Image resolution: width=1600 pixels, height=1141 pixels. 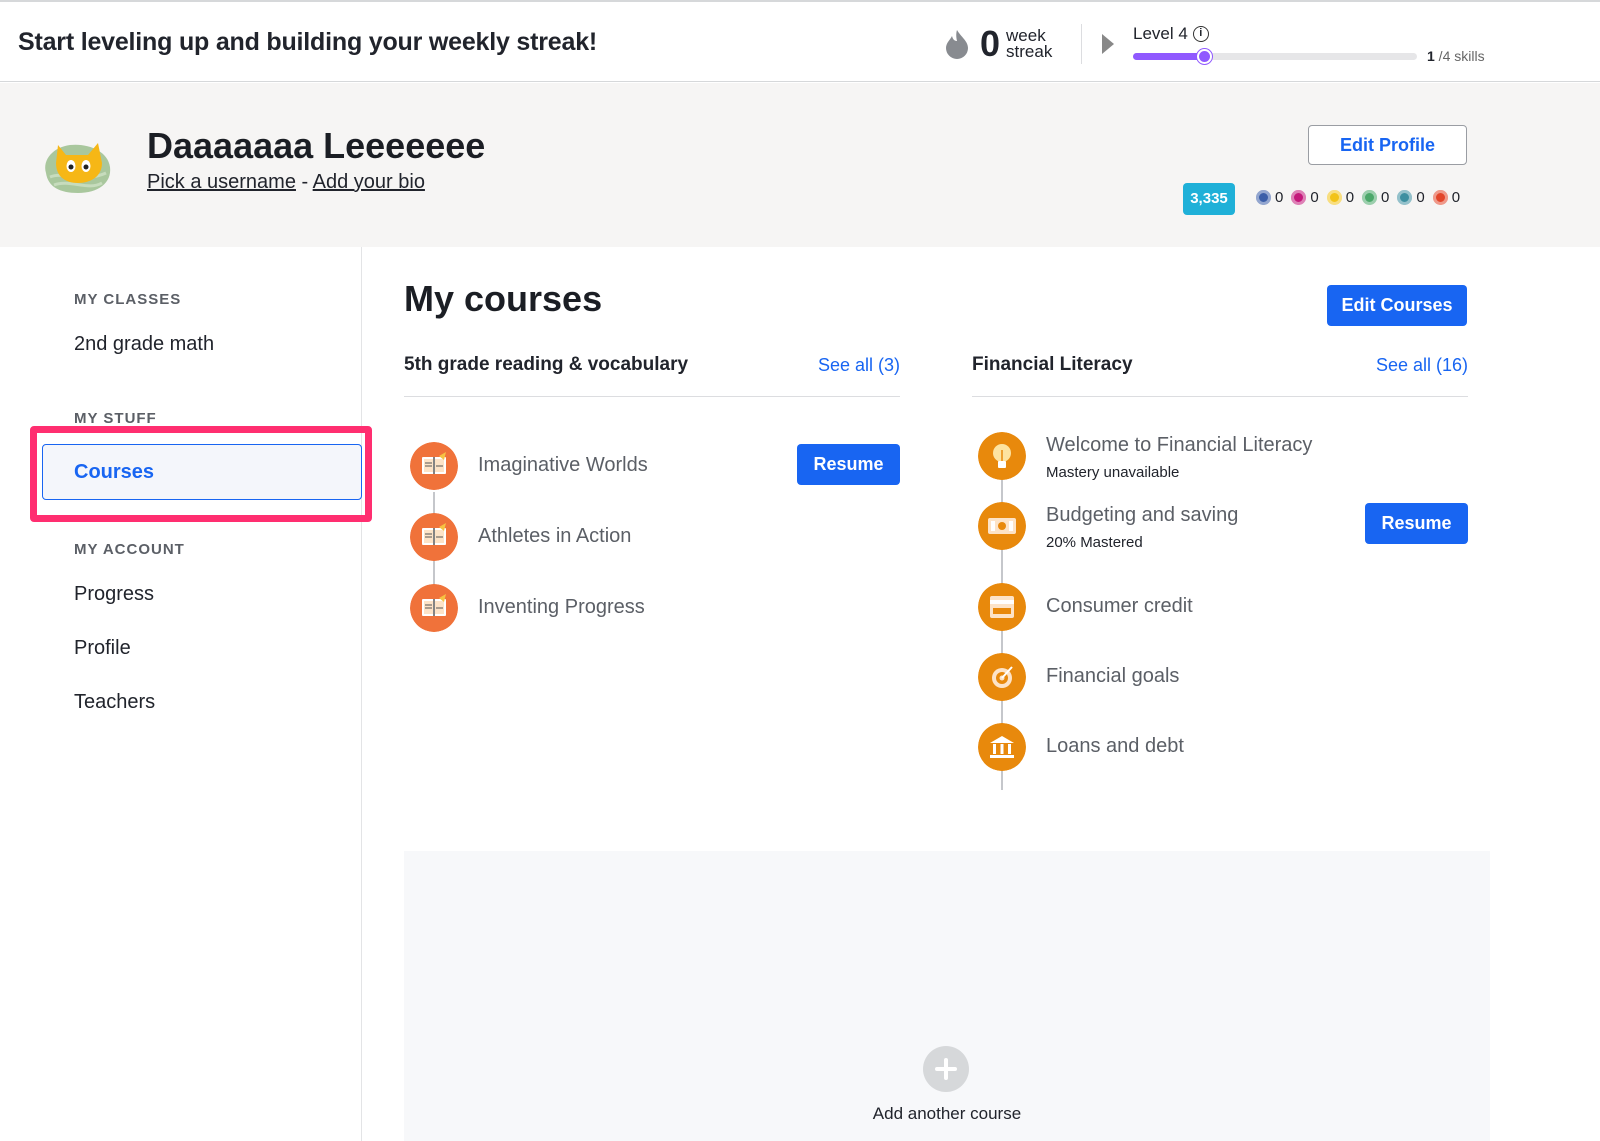 What do you see at coordinates (946, 1069) in the screenshot?
I see `plus-icon` at bounding box center [946, 1069].